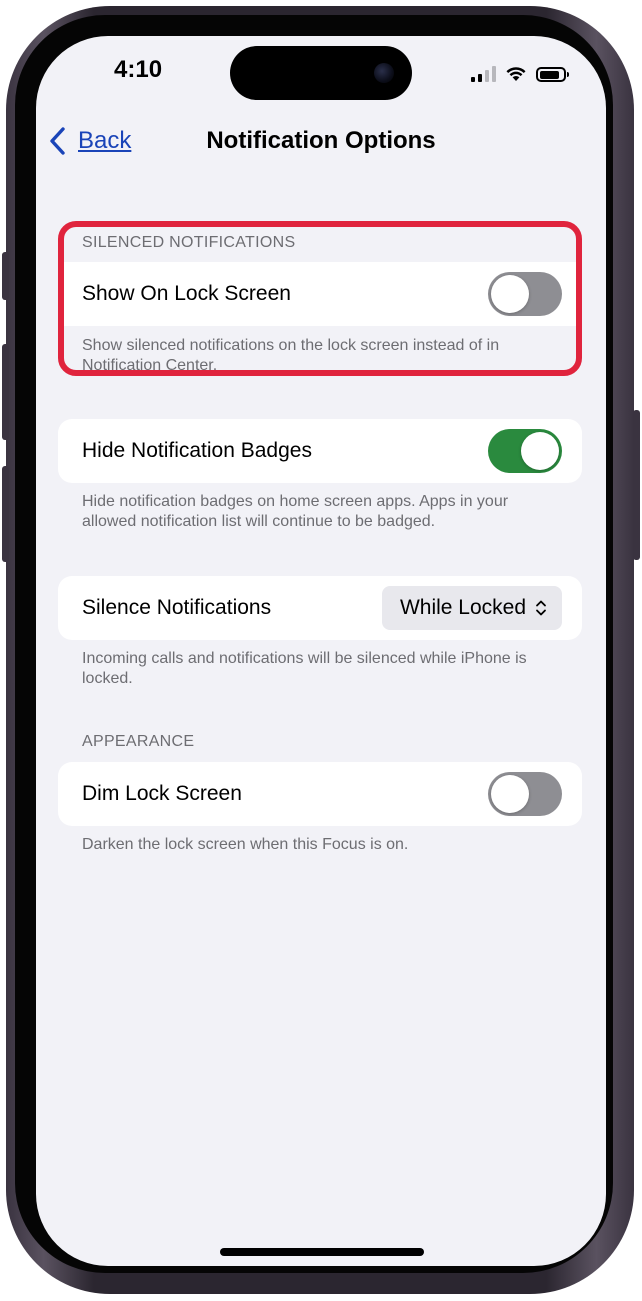  Describe the element at coordinates (384, 73) in the screenshot. I see `camera-icon` at that location.